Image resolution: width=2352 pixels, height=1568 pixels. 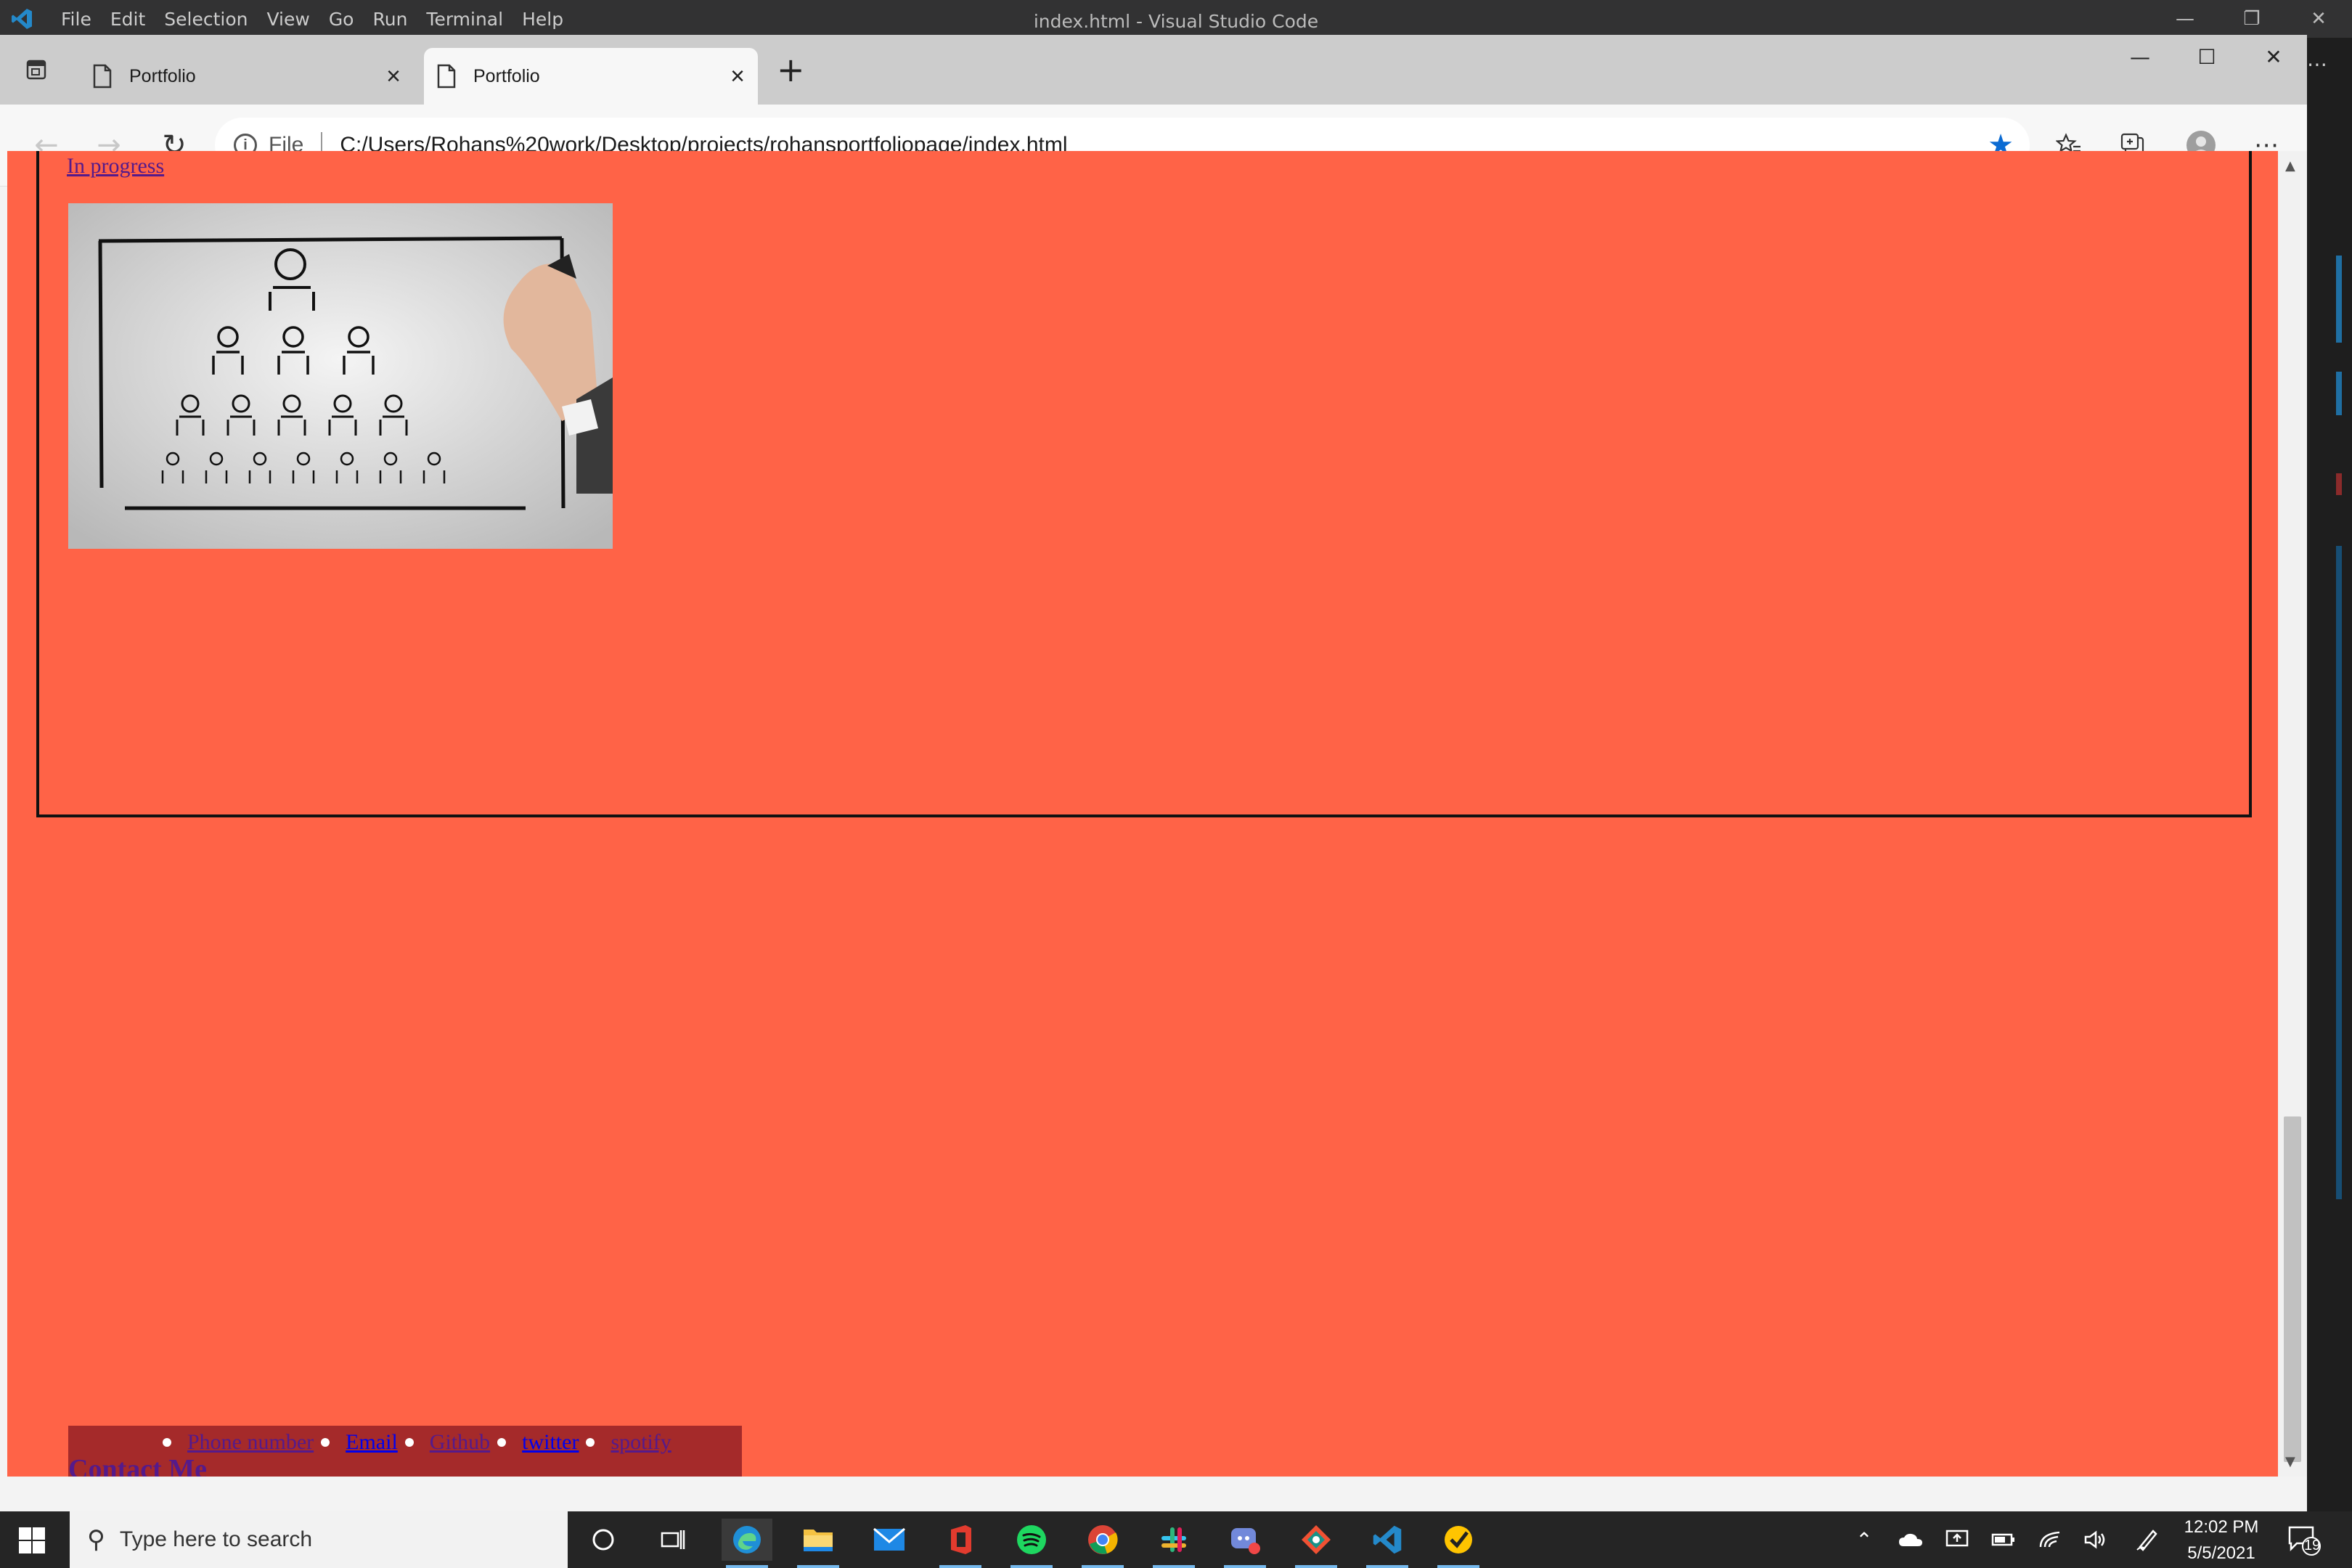 I want to click on vscode-taskbar-icon, so click(x=1388, y=1543).